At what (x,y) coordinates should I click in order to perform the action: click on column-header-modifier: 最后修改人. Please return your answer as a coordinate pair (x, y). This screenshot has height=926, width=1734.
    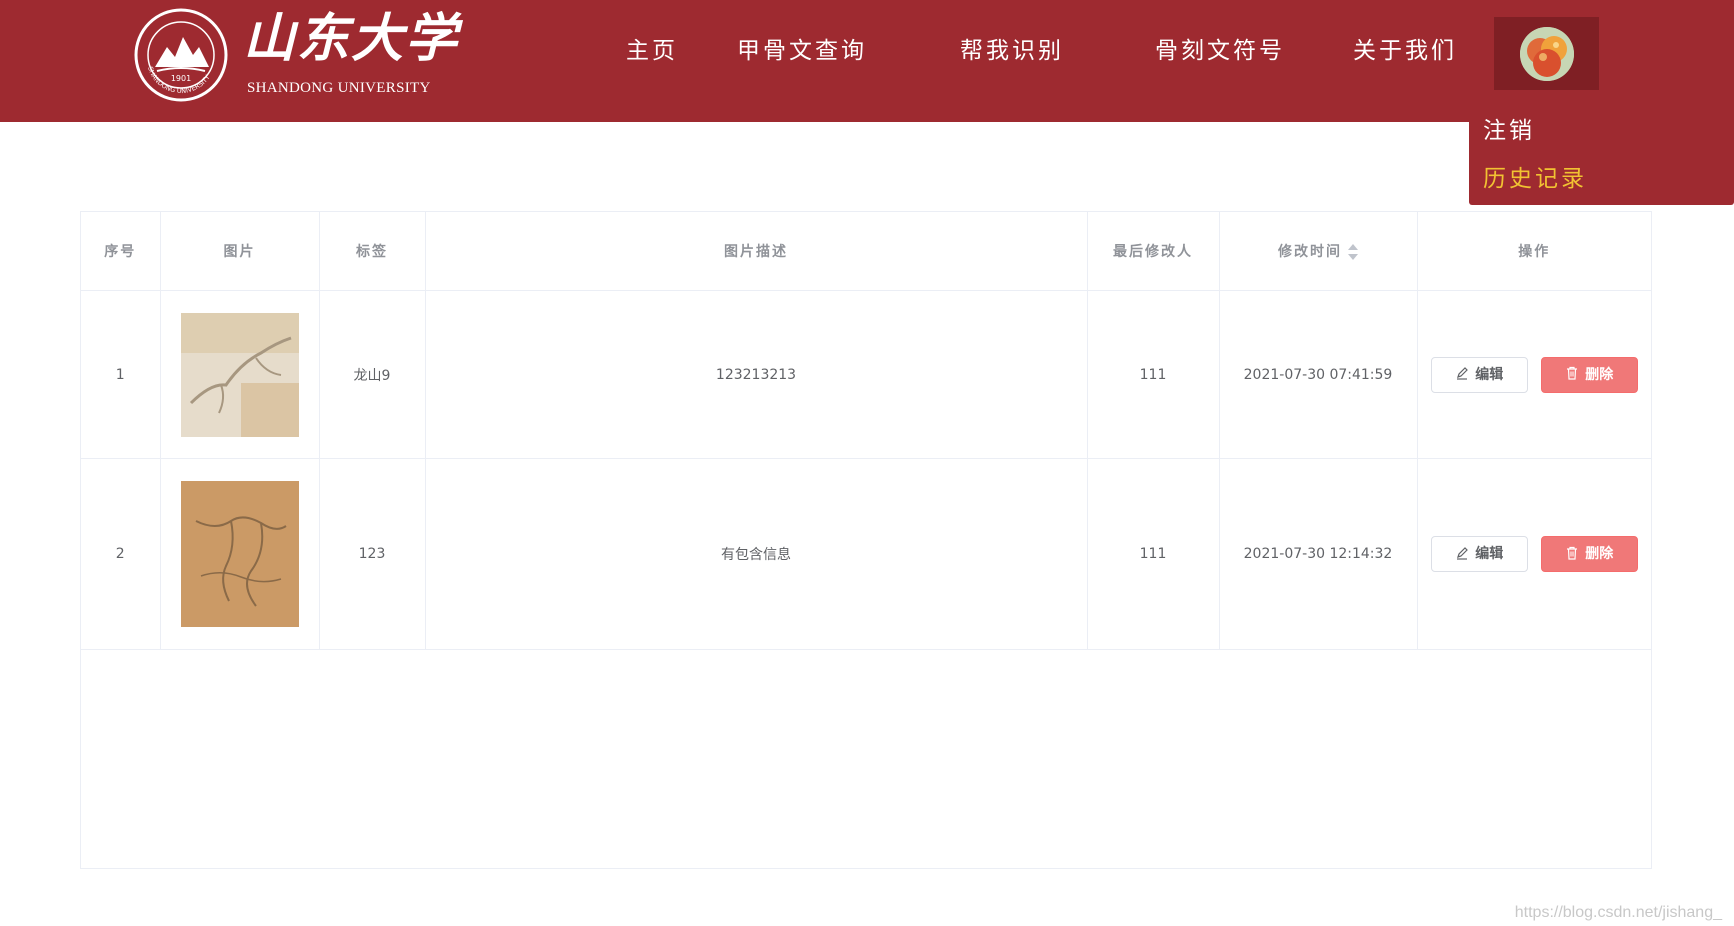
    Looking at the image, I should click on (1153, 251).